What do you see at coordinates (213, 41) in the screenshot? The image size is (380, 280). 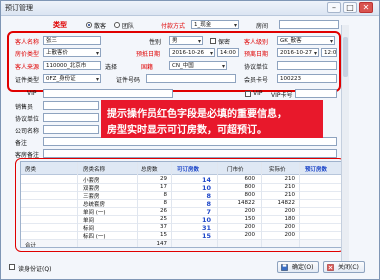 I see `confidential-checkbox` at bounding box center [213, 41].